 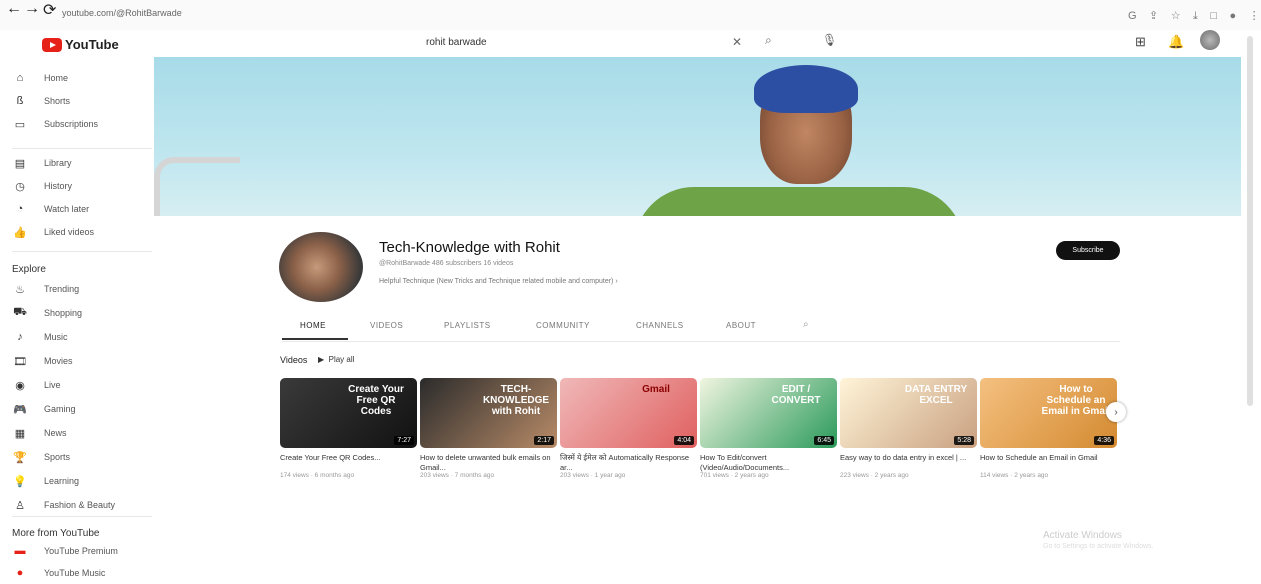 What do you see at coordinates (628, 413) in the screenshot?
I see `video-thumbnail: Gmail 4:04` at bounding box center [628, 413].